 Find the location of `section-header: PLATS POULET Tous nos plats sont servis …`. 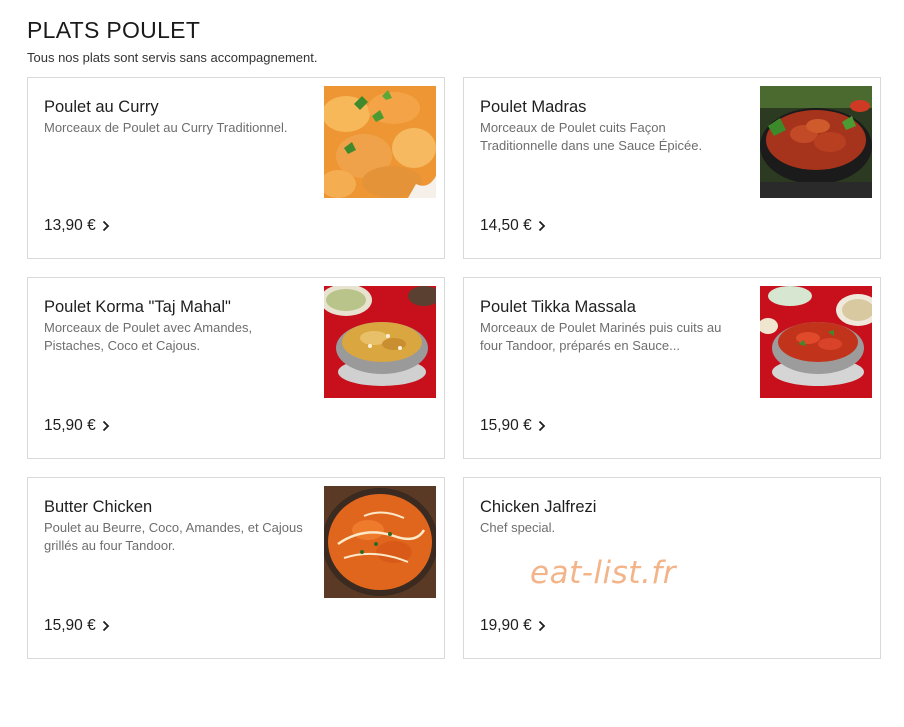

section-header: PLATS POULET Tous nos plats sont servis … is located at coordinates (172, 41).